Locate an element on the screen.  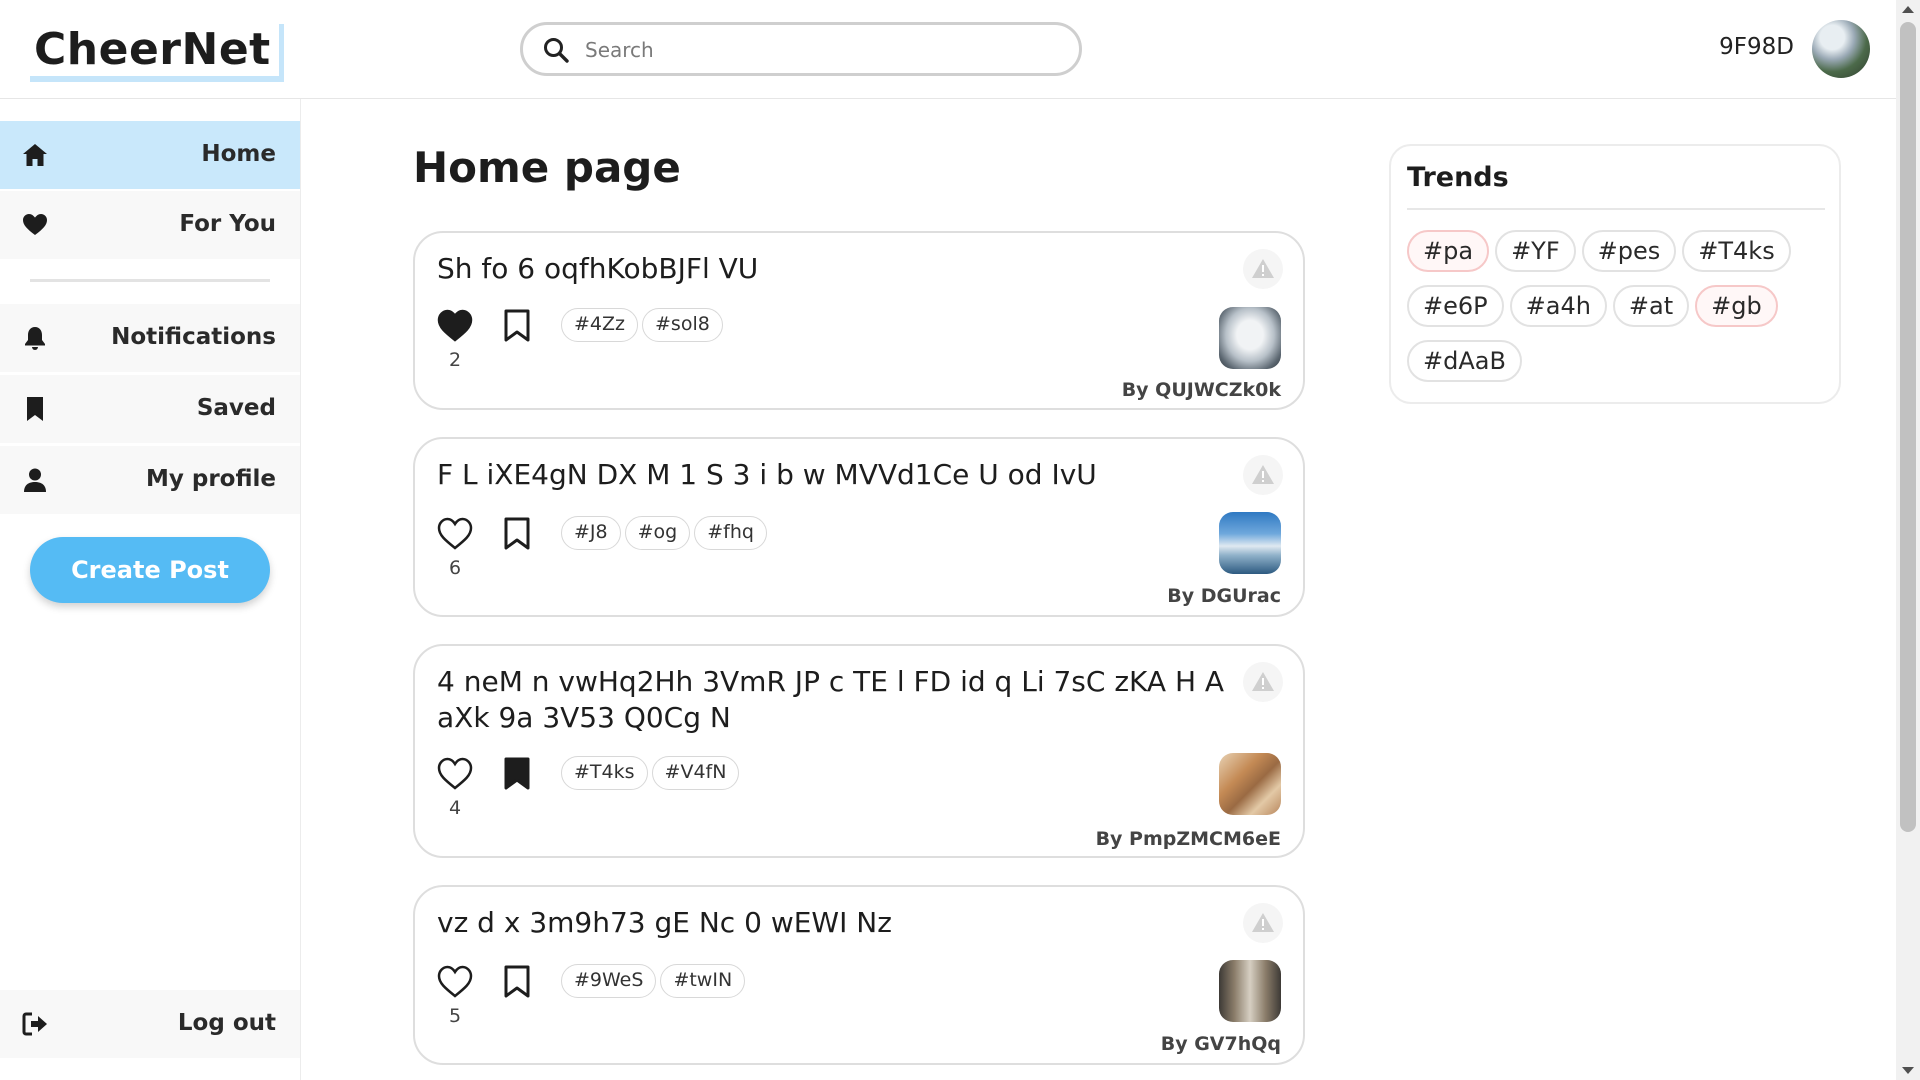
logout-label: Log out is located at coordinates (226, 1023).